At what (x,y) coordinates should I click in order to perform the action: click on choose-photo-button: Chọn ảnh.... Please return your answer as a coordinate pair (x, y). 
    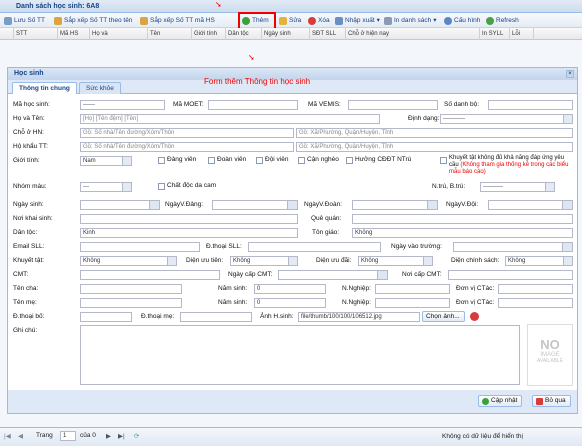
    Looking at the image, I should click on (443, 316).